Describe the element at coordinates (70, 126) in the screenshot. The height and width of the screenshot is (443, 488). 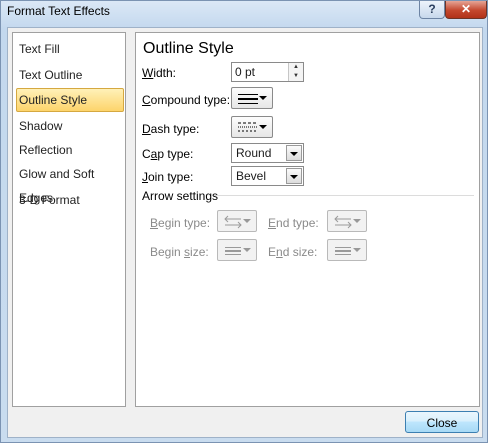
I see `nav-item-shadow: Shadow` at that location.